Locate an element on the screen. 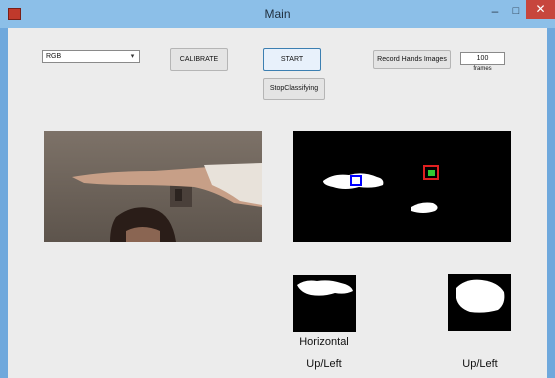  maximize-button: □ is located at coordinates (516, 11).